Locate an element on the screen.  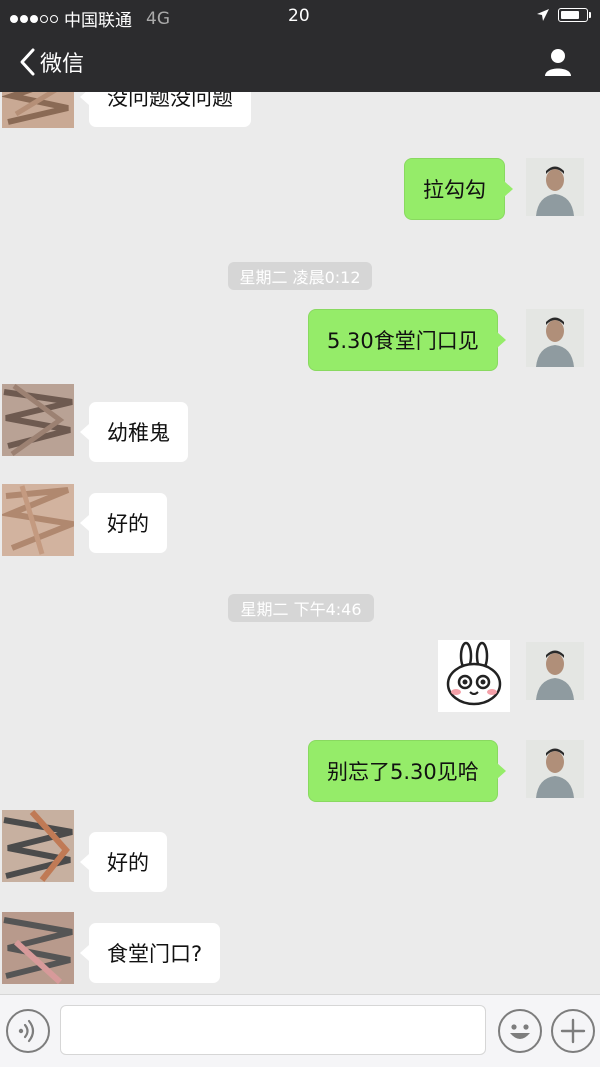
status-bar: 中国联通 4G 20 is located at coordinates (300, 17).